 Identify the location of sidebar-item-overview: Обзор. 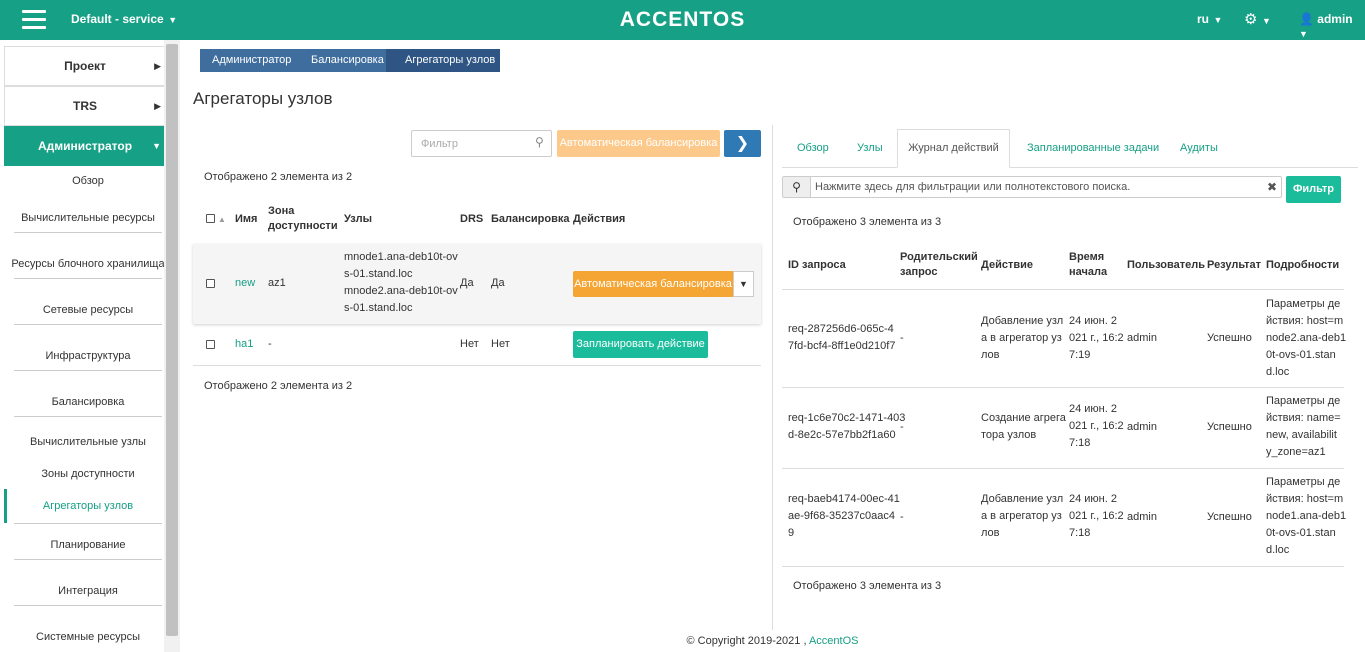
(88, 181).